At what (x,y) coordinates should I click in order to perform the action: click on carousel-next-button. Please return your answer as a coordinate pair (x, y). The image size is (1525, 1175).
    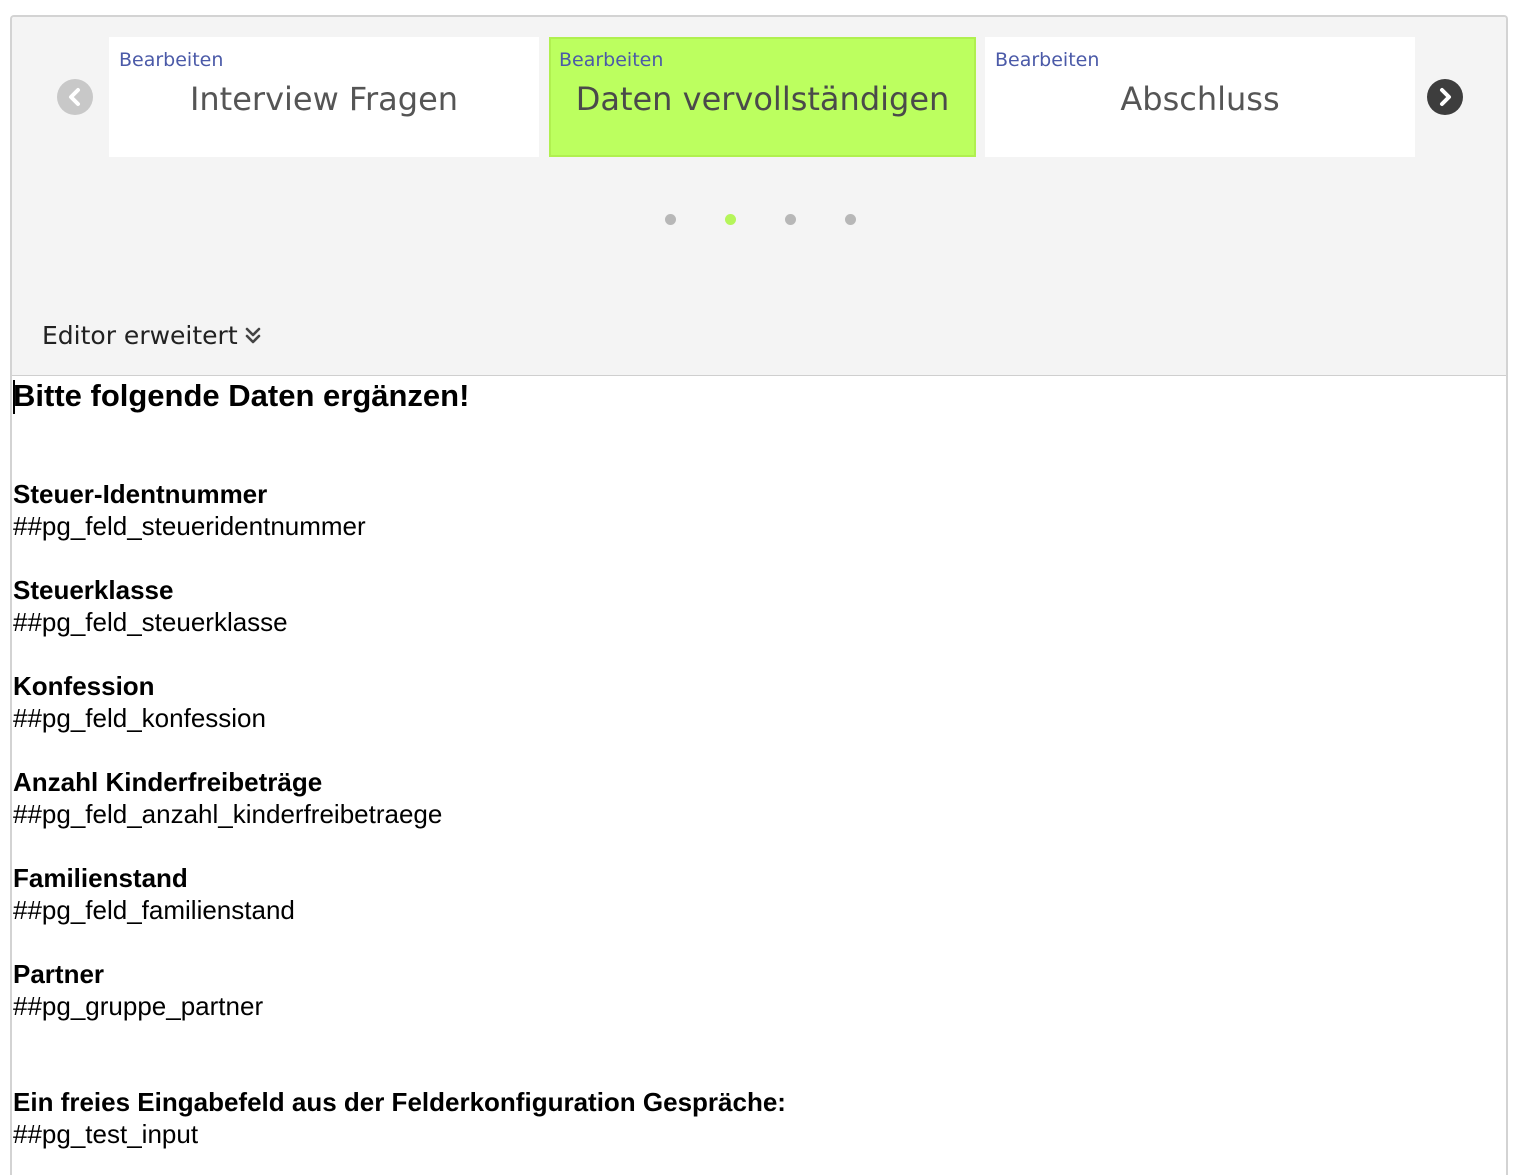
    Looking at the image, I should click on (1445, 97).